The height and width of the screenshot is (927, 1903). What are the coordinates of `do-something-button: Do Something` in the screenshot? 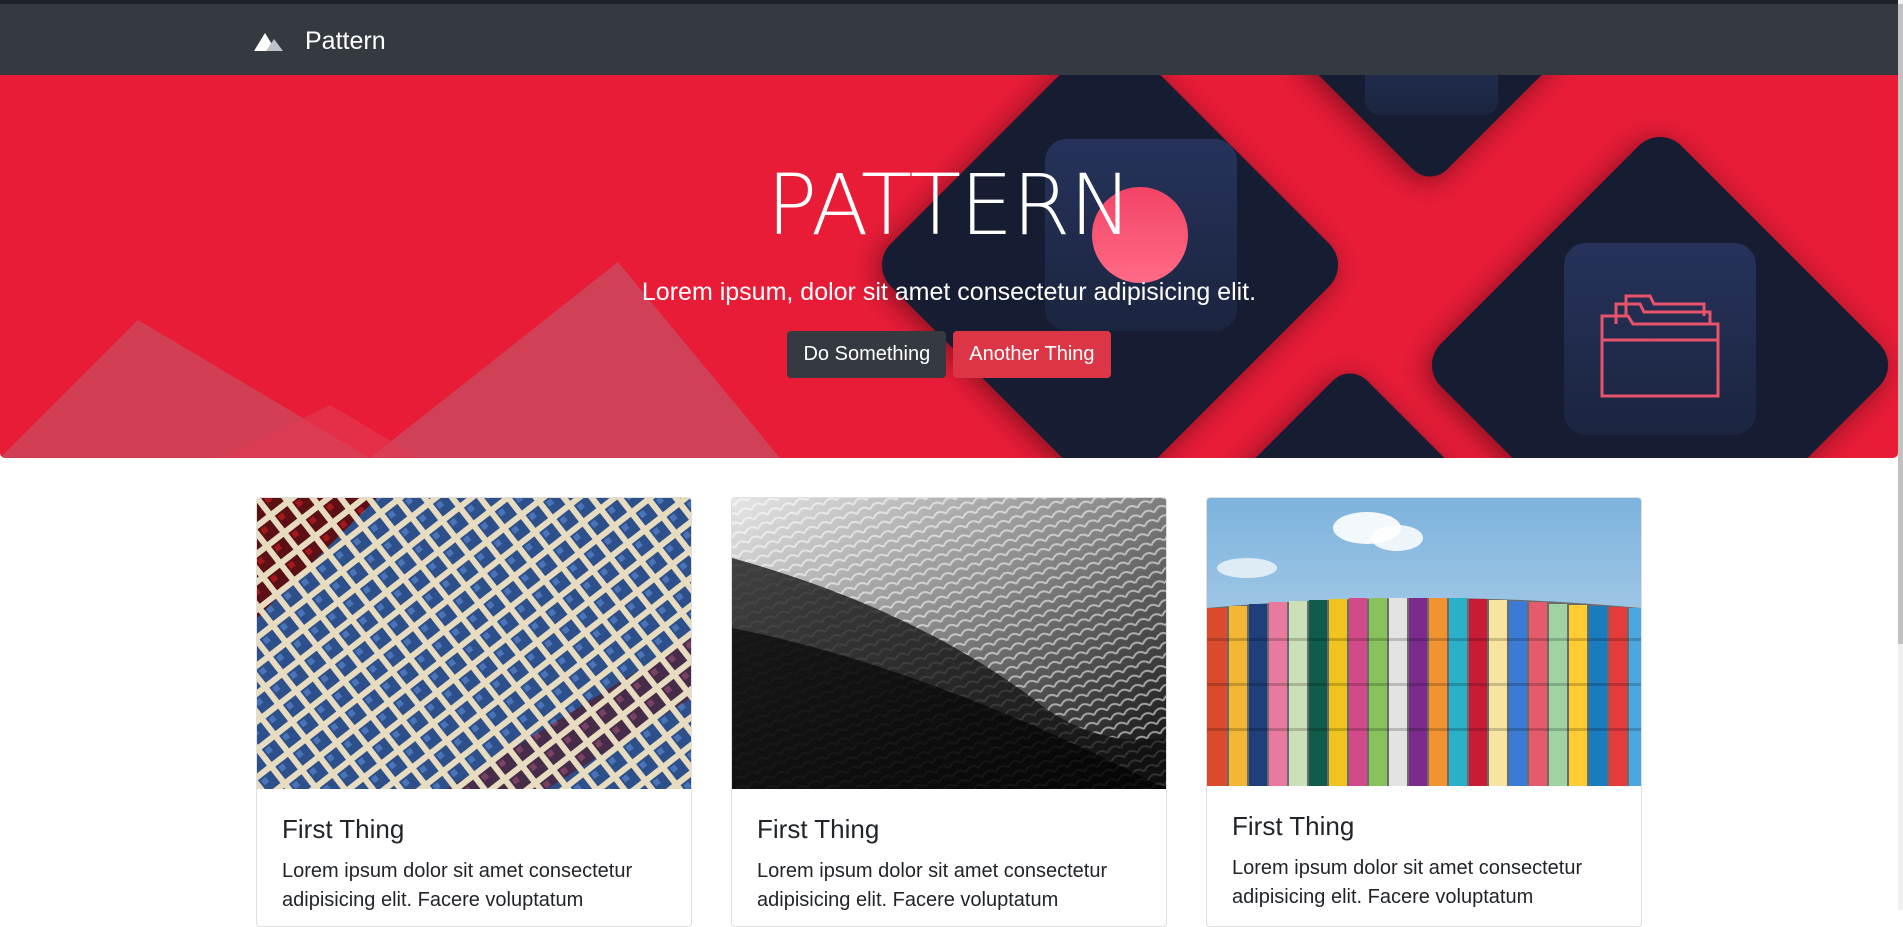 It's located at (867, 354).